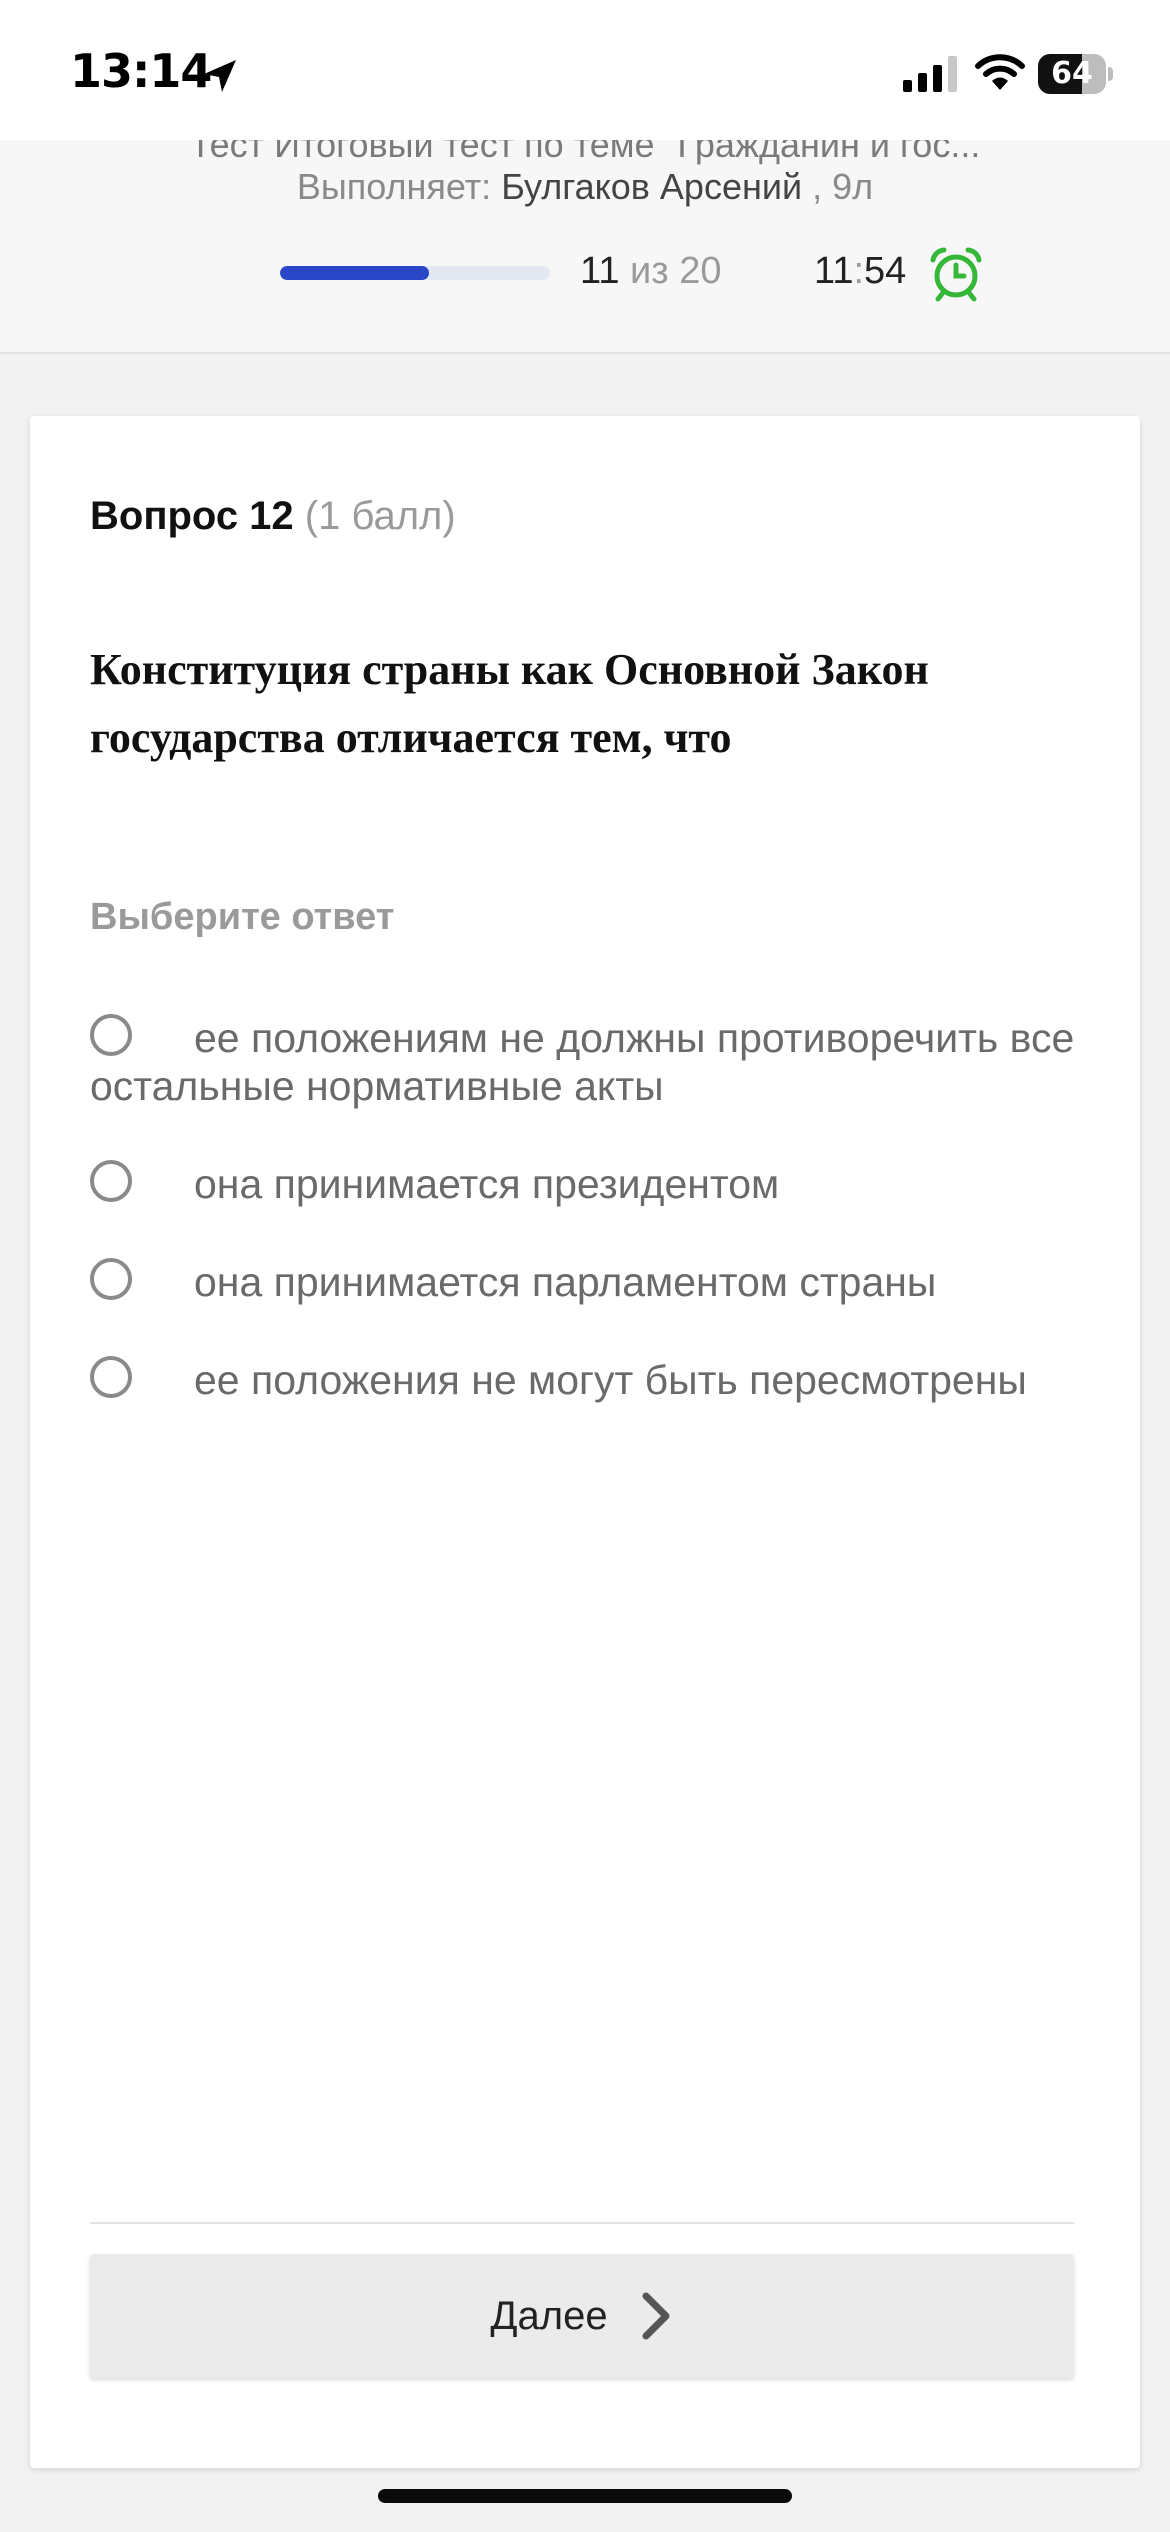 This screenshot has height=2532, width=1170. What do you see at coordinates (549, 2315) in the screenshot?
I see `next-button-label: Далее` at bounding box center [549, 2315].